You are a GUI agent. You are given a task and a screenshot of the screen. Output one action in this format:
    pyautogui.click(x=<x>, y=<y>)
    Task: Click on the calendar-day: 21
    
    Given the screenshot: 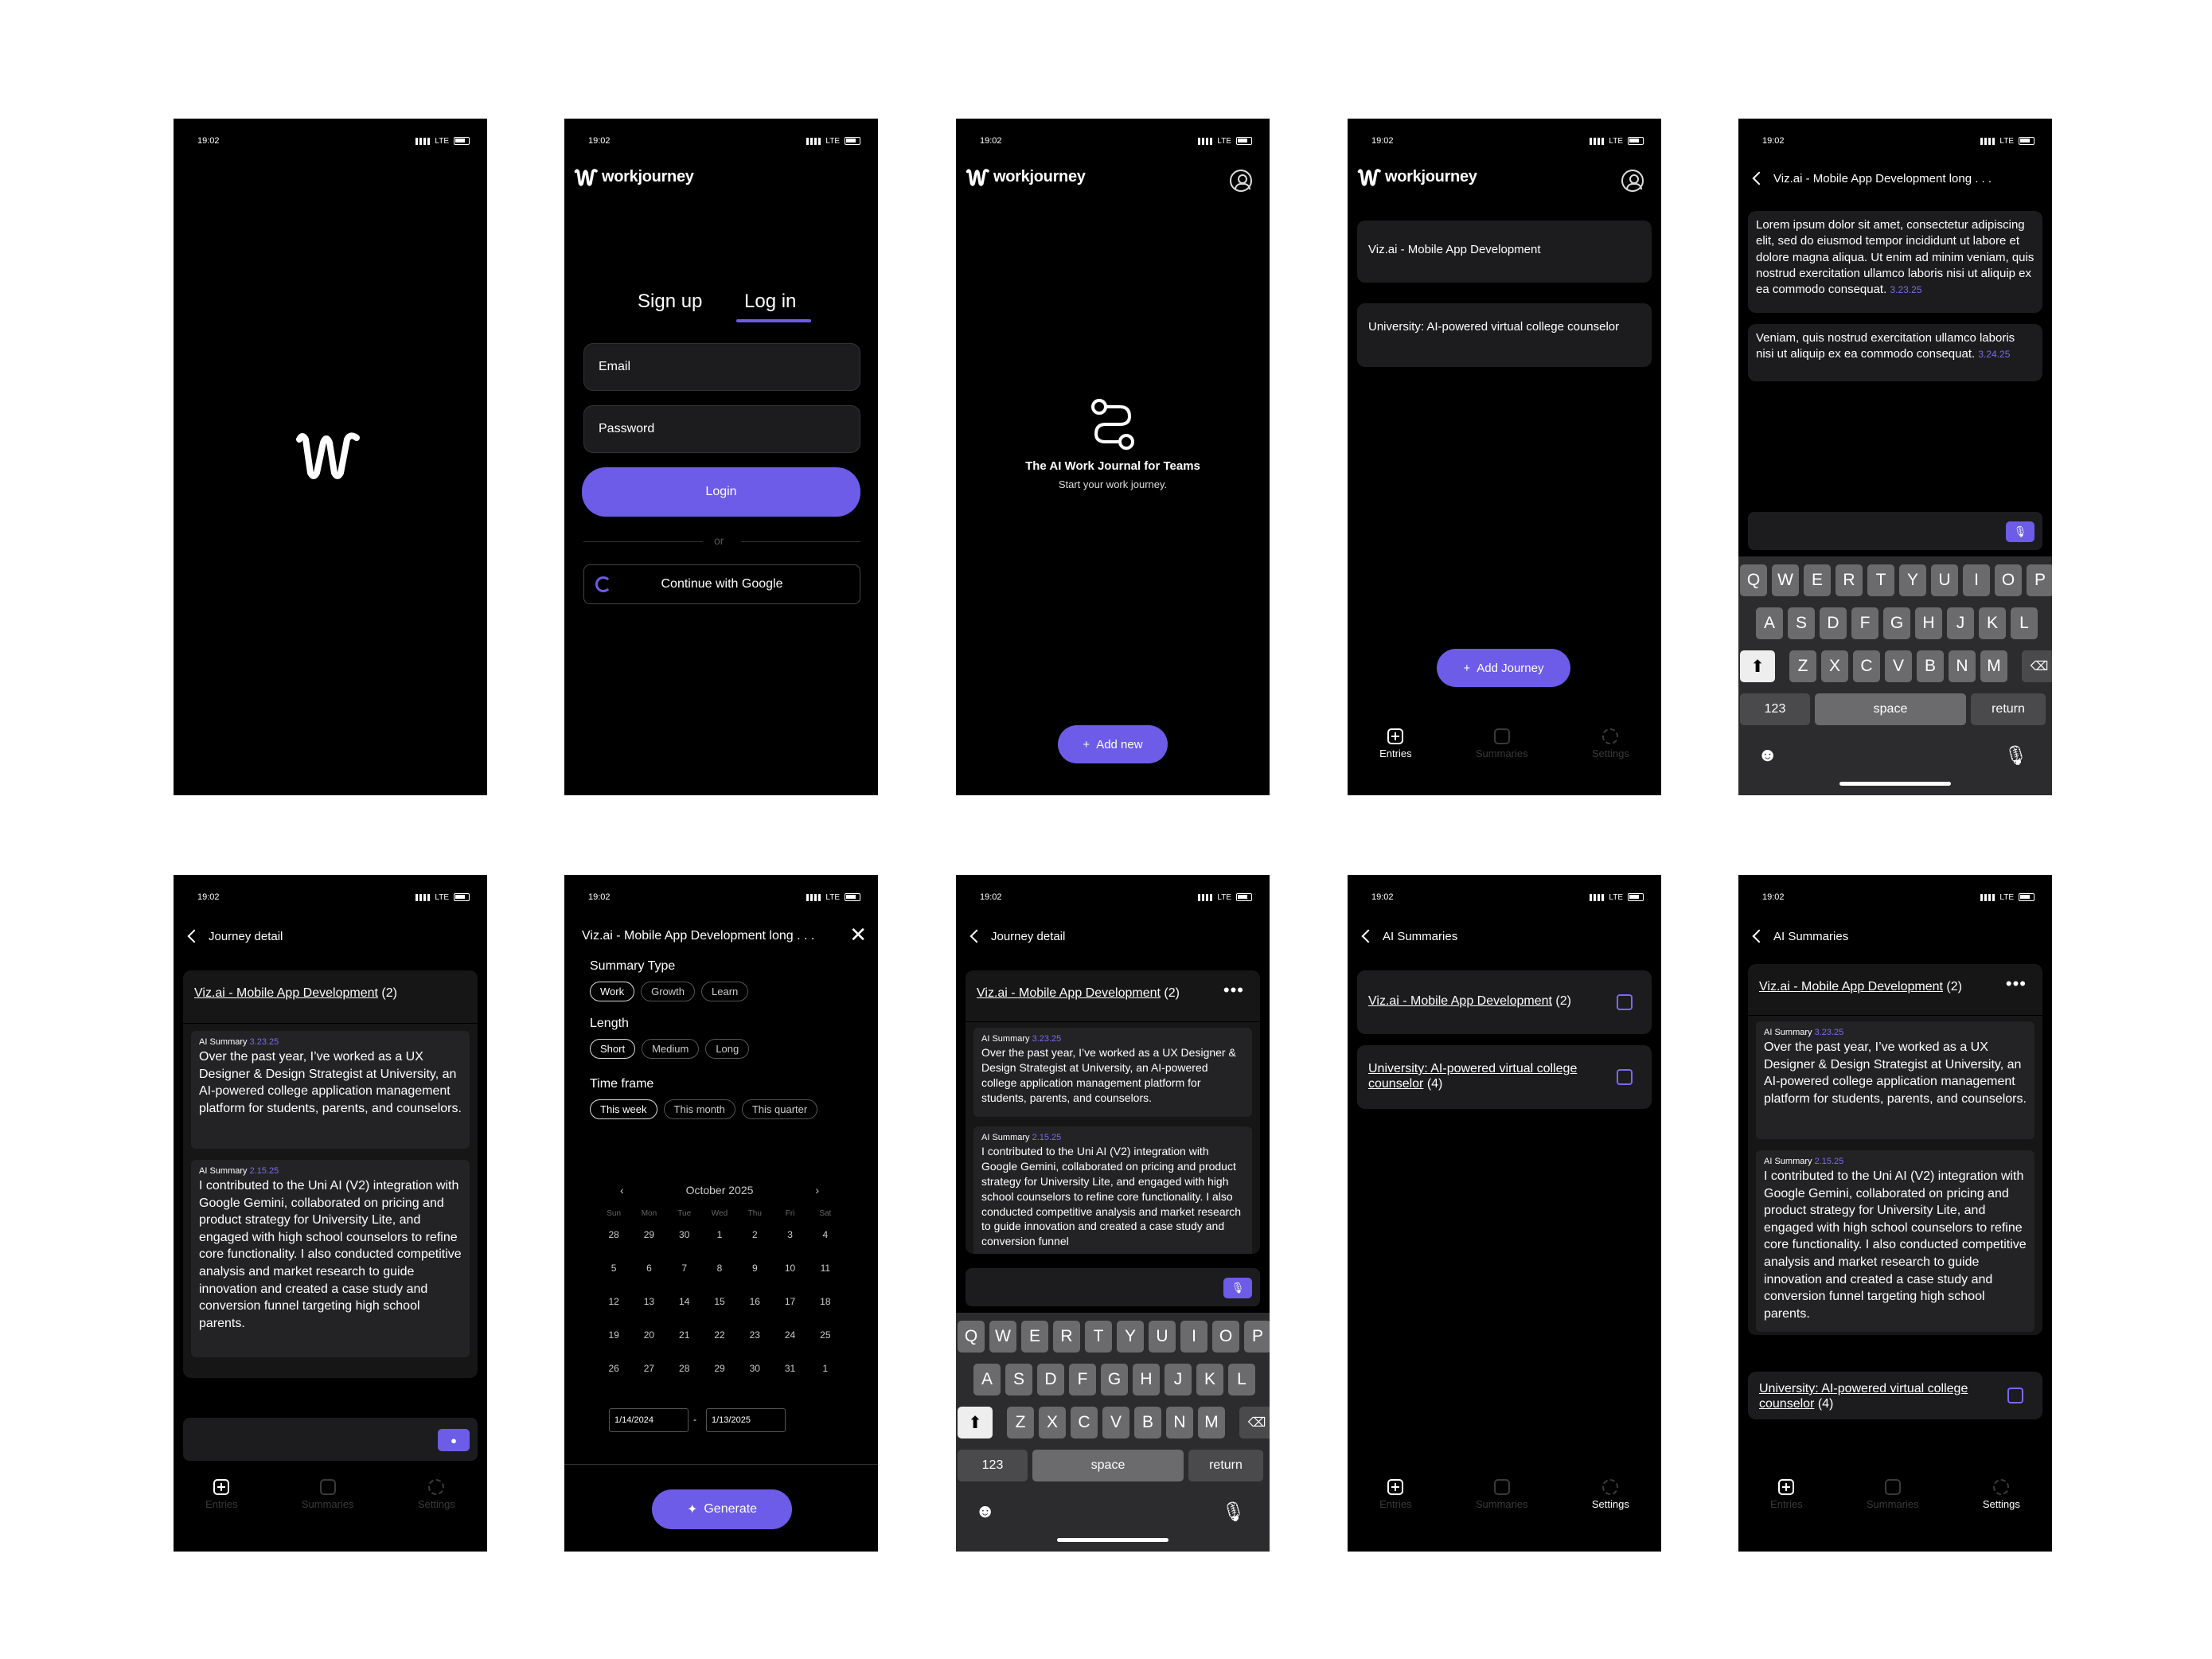 What is the action you would take?
    pyautogui.click(x=685, y=1335)
    